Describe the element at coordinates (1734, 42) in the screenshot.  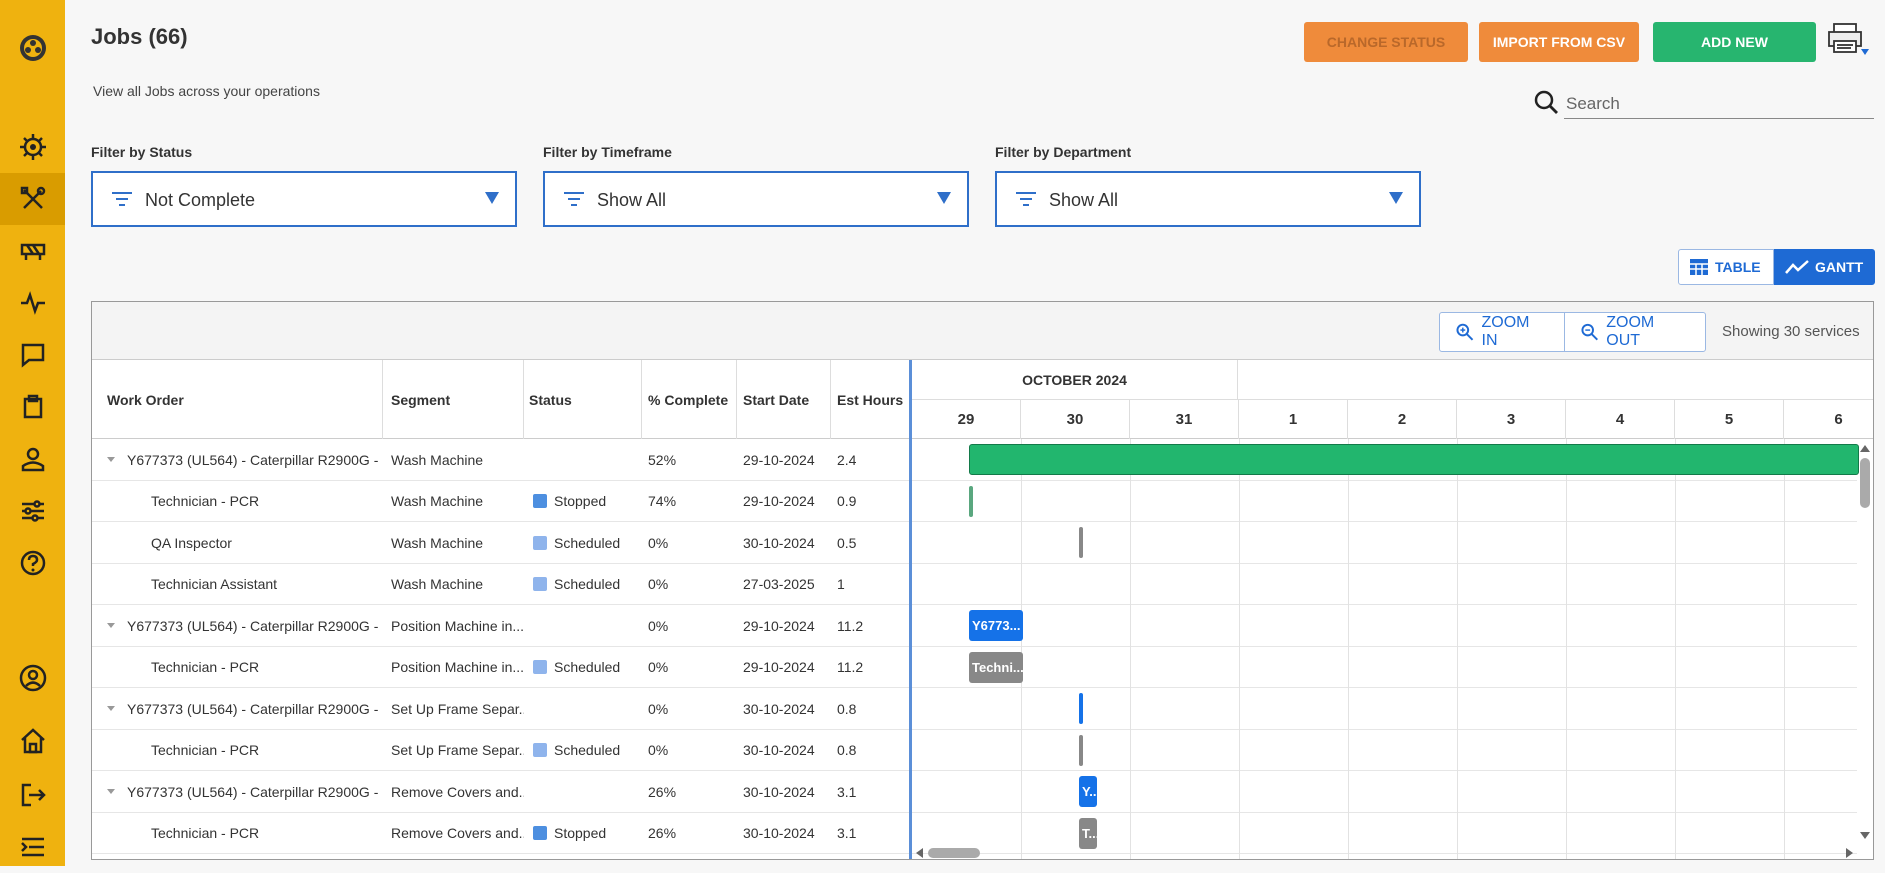
I see `add-new-button: ADD NEW` at that location.